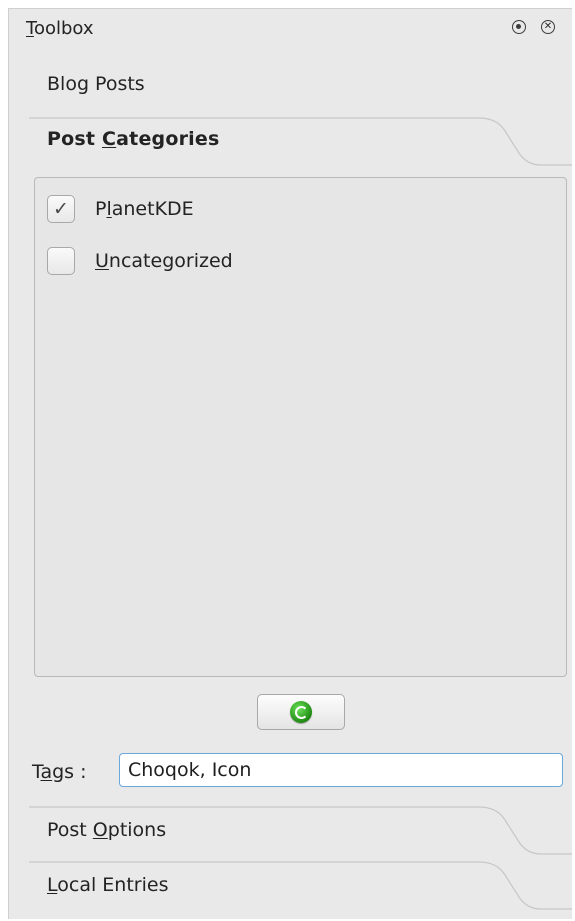 This screenshot has width=575, height=921. What do you see at coordinates (341, 770) in the screenshot?
I see `tags-input` at bounding box center [341, 770].